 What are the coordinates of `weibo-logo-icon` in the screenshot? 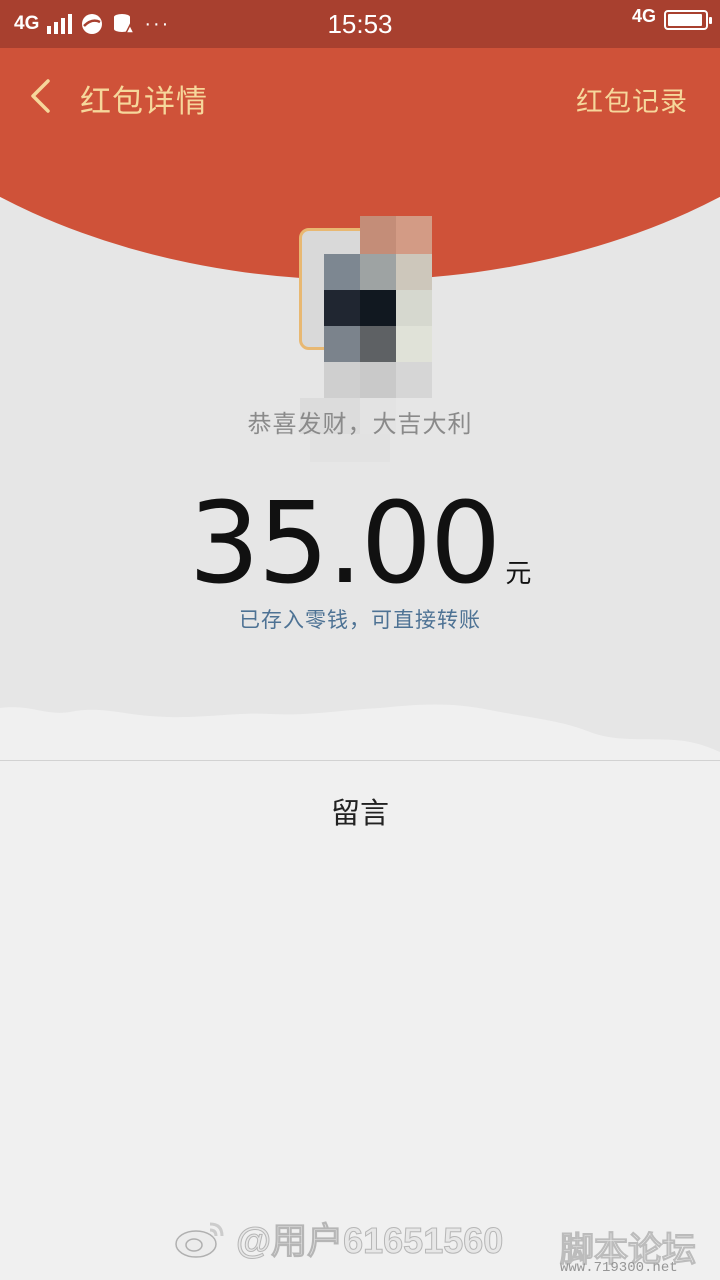 It's located at (199, 1240).